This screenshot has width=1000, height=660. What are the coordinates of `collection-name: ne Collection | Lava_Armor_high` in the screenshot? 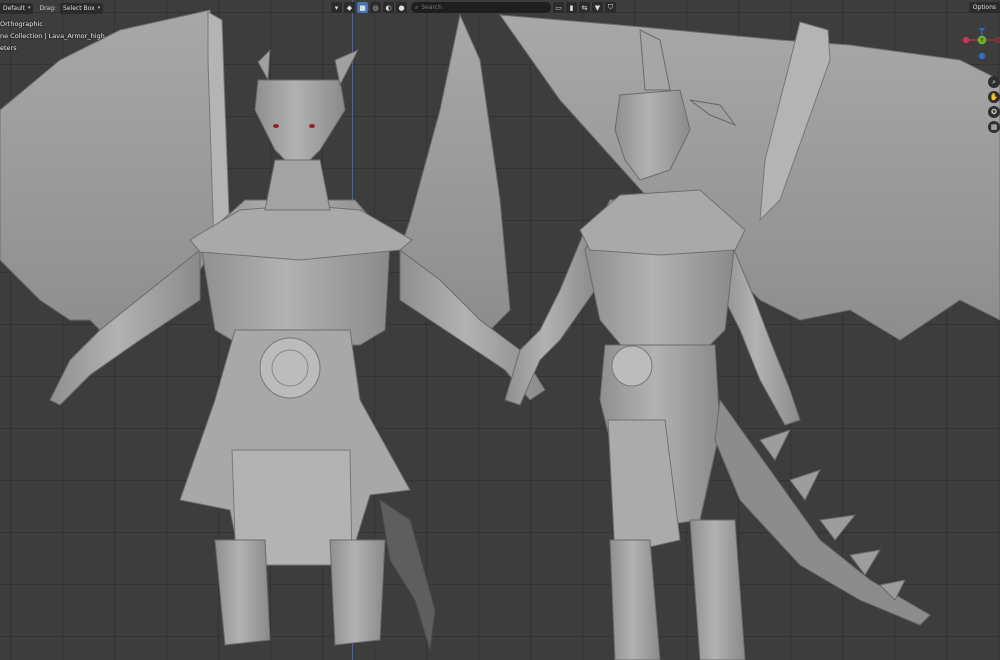 It's located at (52, 36).